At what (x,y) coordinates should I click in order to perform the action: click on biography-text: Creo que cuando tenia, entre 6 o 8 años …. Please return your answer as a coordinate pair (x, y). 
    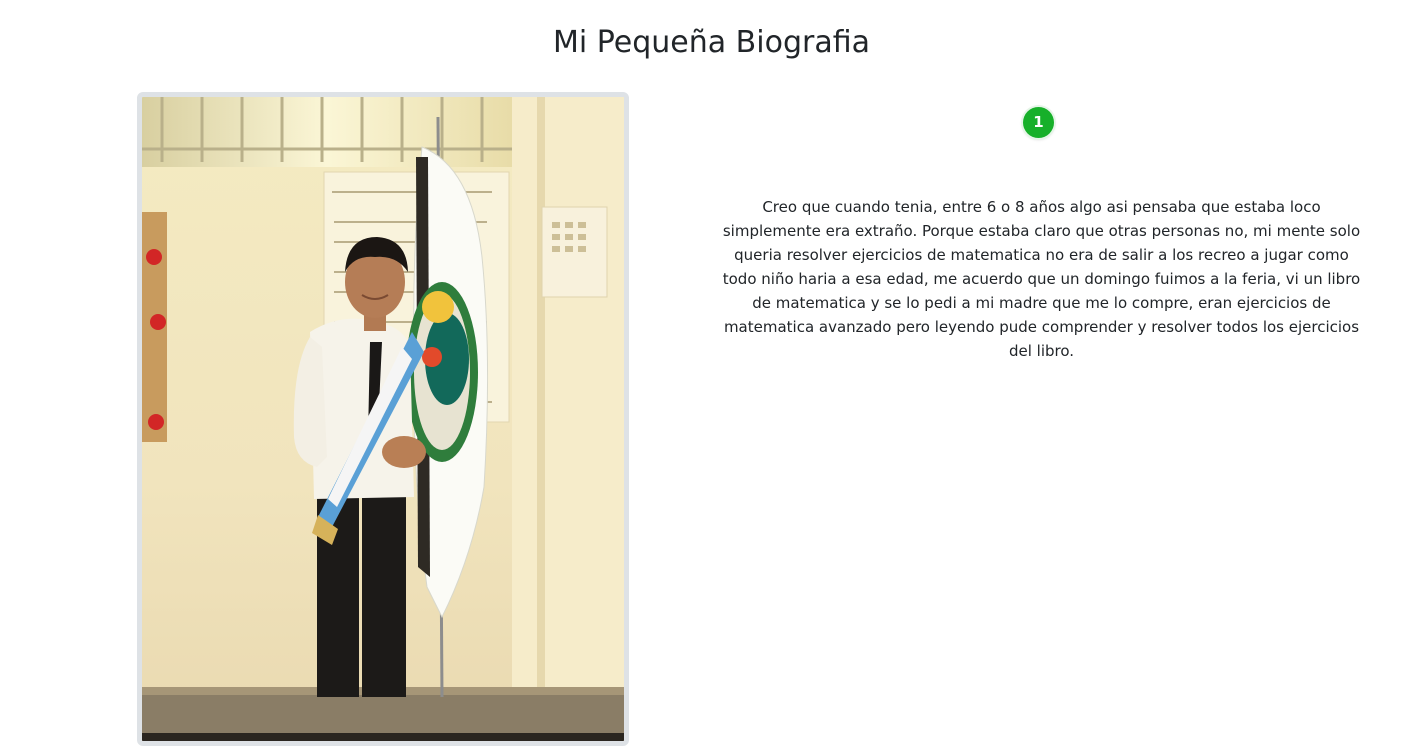
    Looking at the image, I should click on (1041, 279).